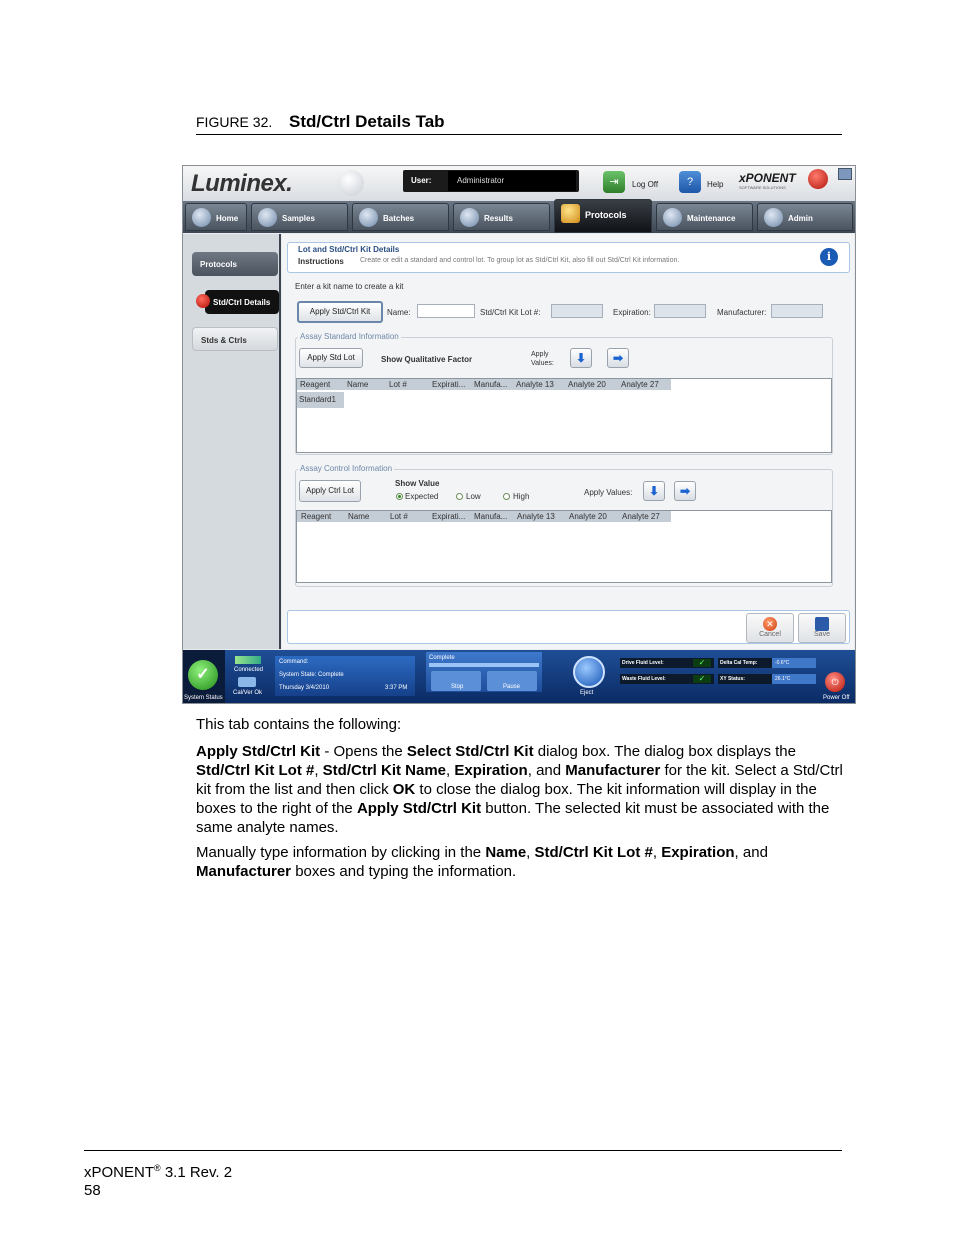 This screenshot has height=1235, width=954. What do you see at coordinates (702, 663) in the screenshot?
I see `drive-fluid-ok-icon: ✓` at bounding box center [702, 663].